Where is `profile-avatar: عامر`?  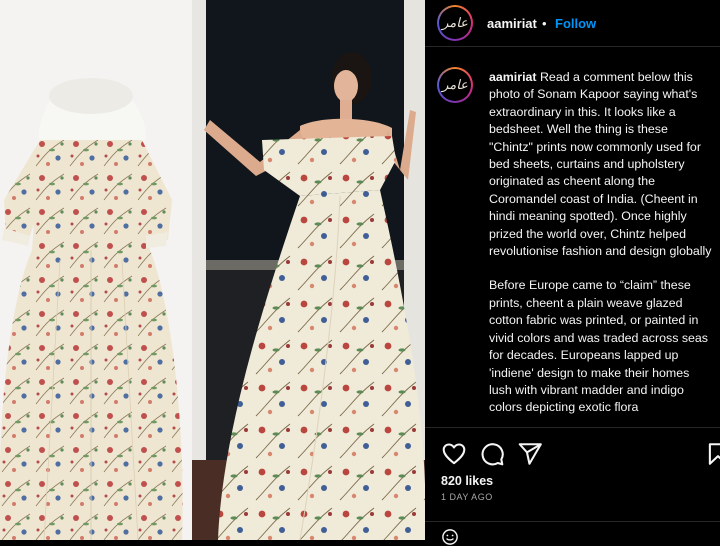
profile-avatar: عامر is located at coordinates (455, 23).